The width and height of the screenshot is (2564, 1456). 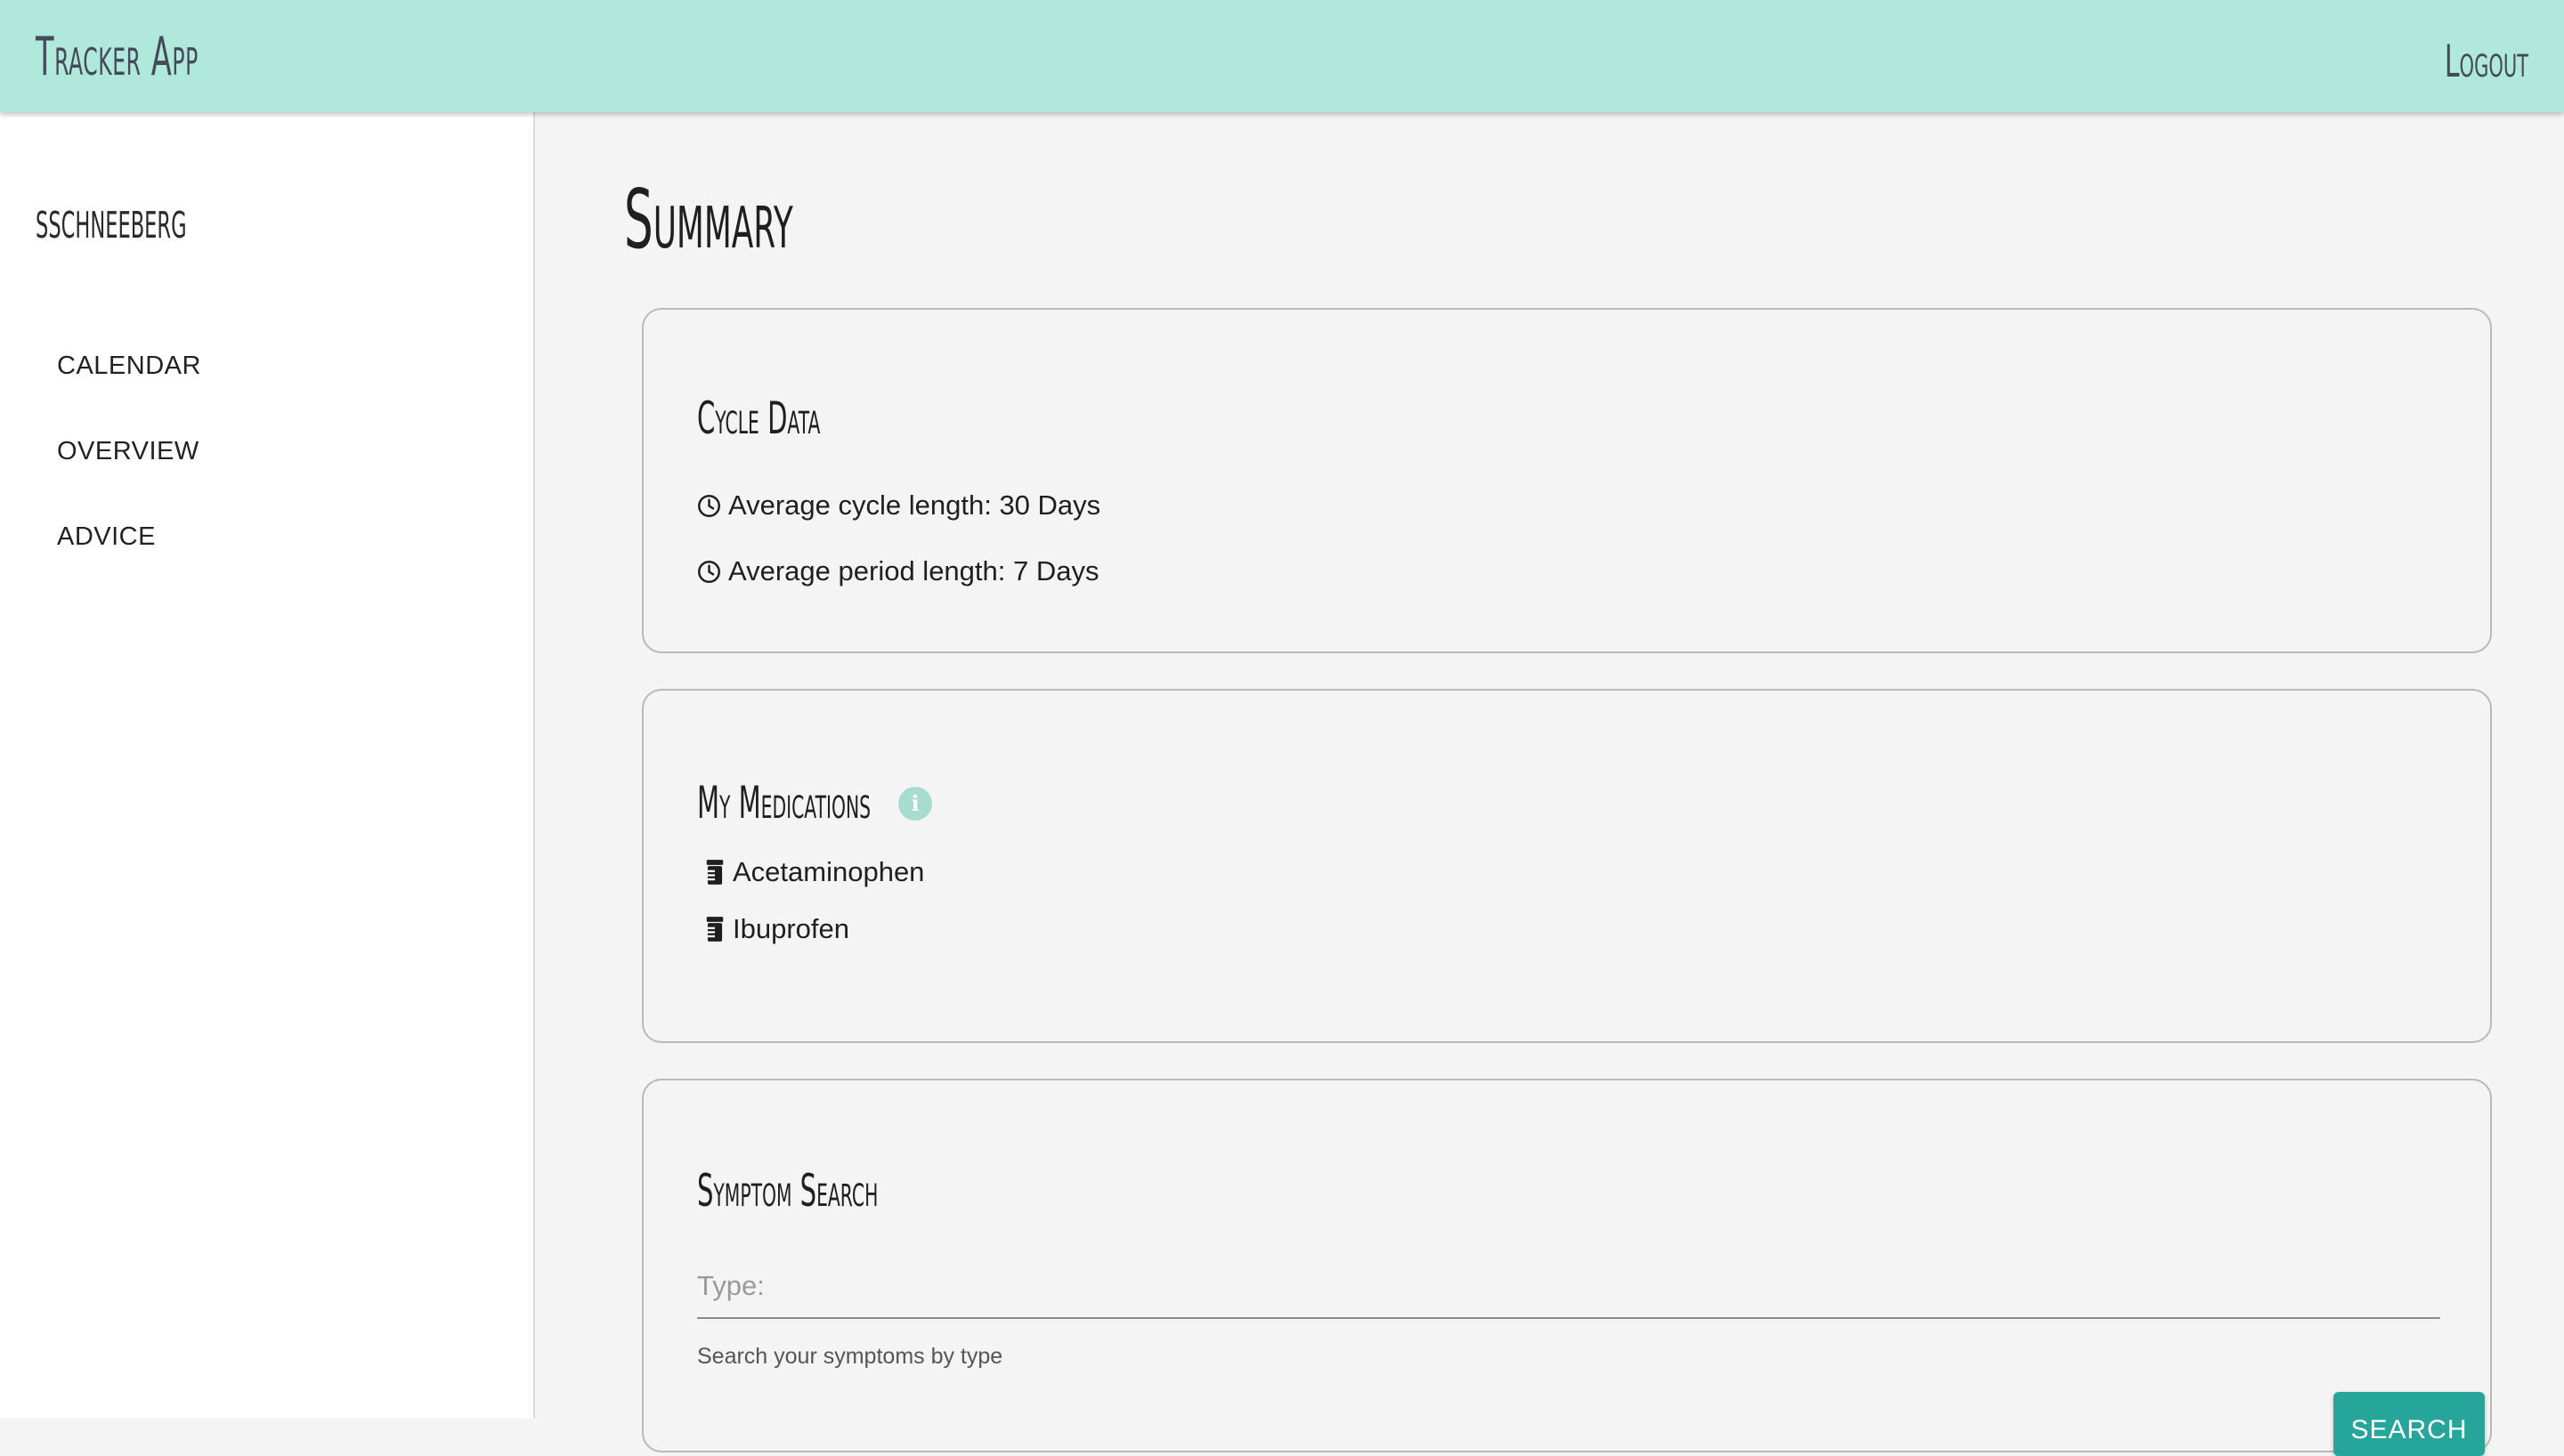 I want to click on average-cycle-length: Average cycle length: 30 Days, so click(x=898, y=505).